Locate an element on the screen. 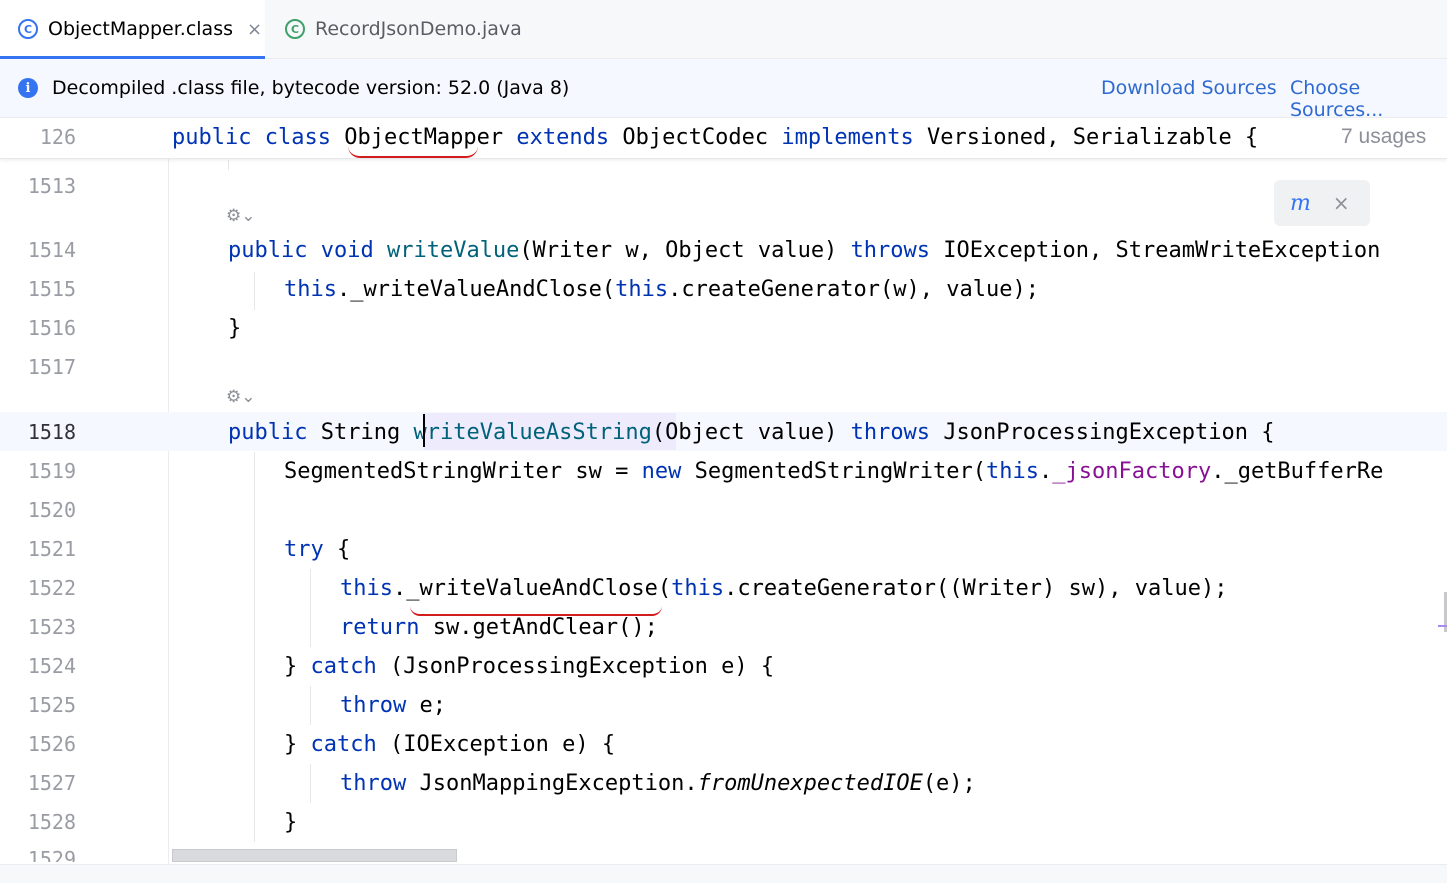  line-number: 1514 is located at coordinates (51, 250).